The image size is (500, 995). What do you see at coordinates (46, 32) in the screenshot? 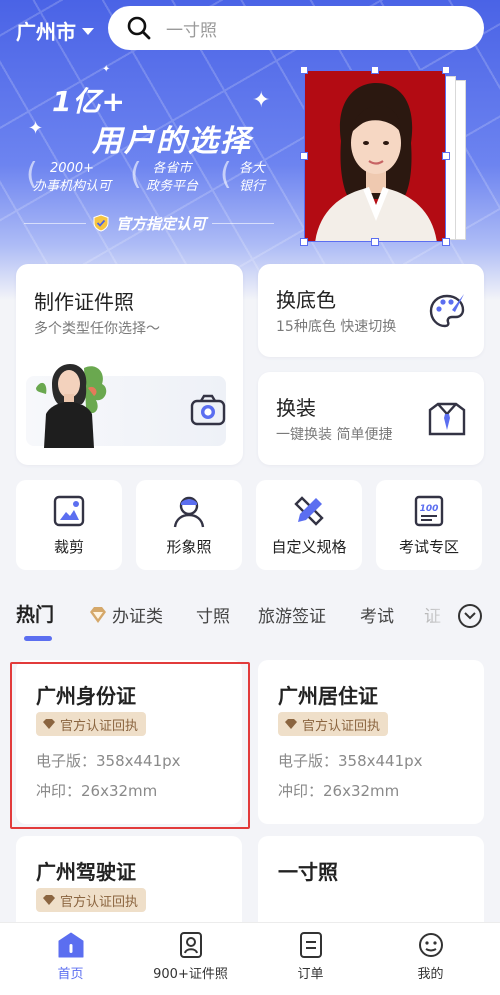
I see `city-name: 广州市` at bounding box center [46, 32].